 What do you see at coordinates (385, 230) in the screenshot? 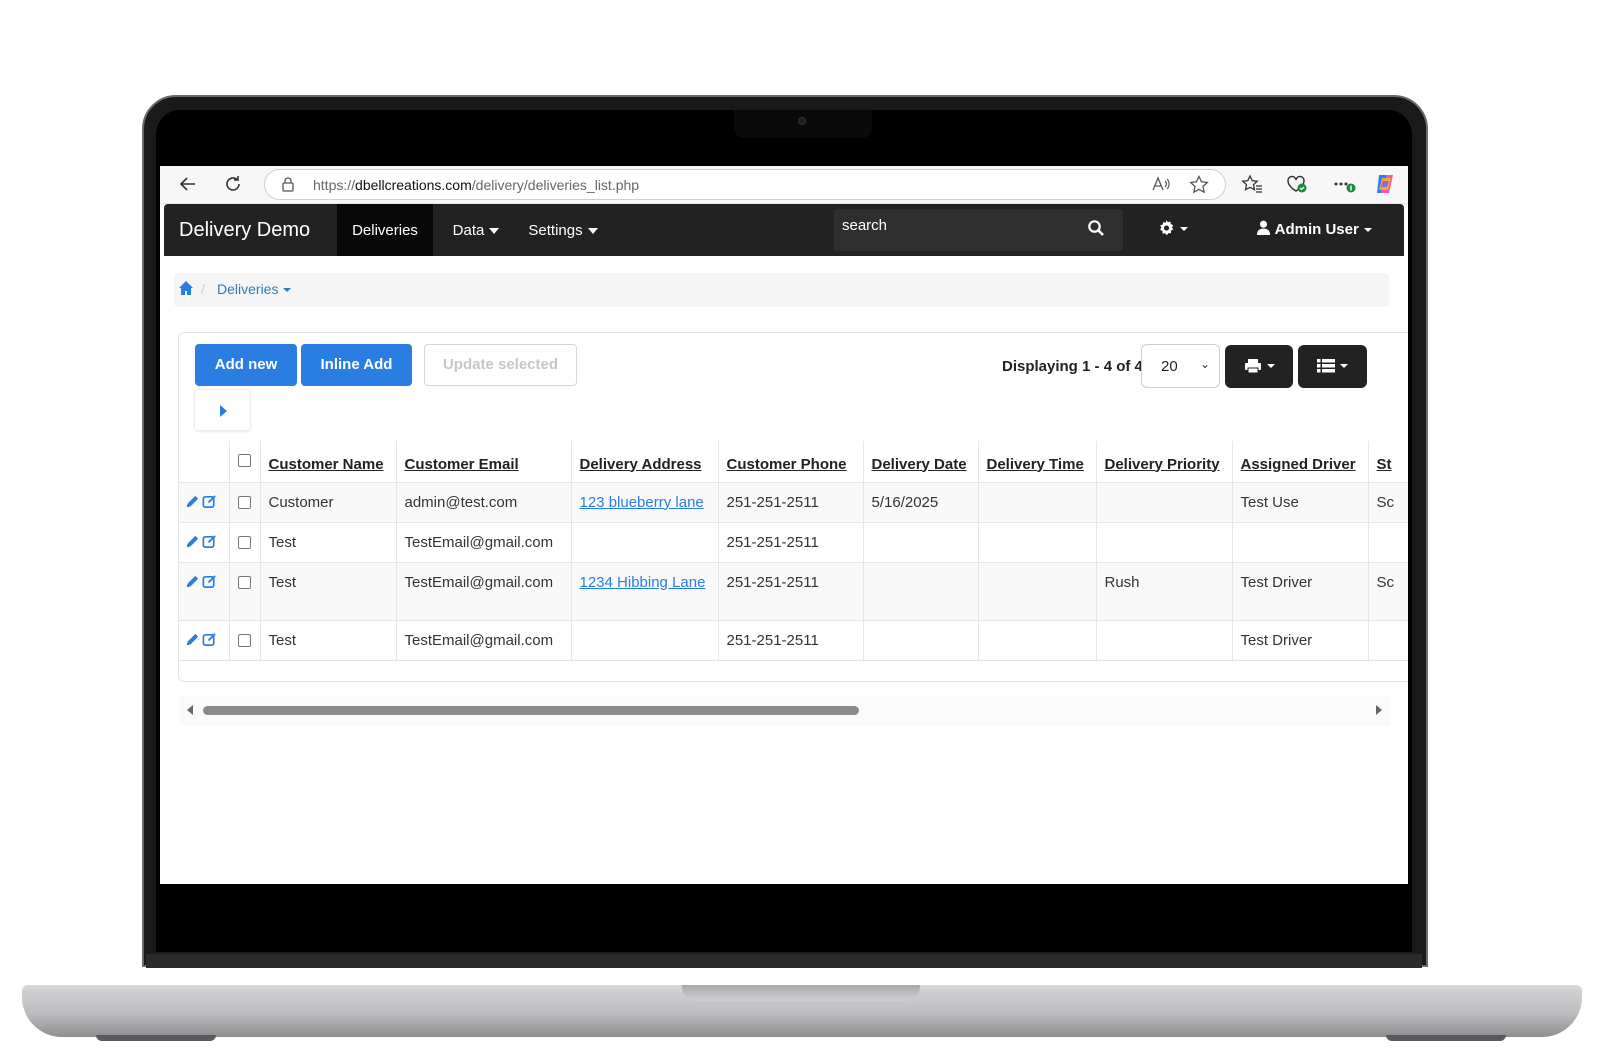
I see `nav-deliveries: Deliveries` at bounding box center [385, 230].